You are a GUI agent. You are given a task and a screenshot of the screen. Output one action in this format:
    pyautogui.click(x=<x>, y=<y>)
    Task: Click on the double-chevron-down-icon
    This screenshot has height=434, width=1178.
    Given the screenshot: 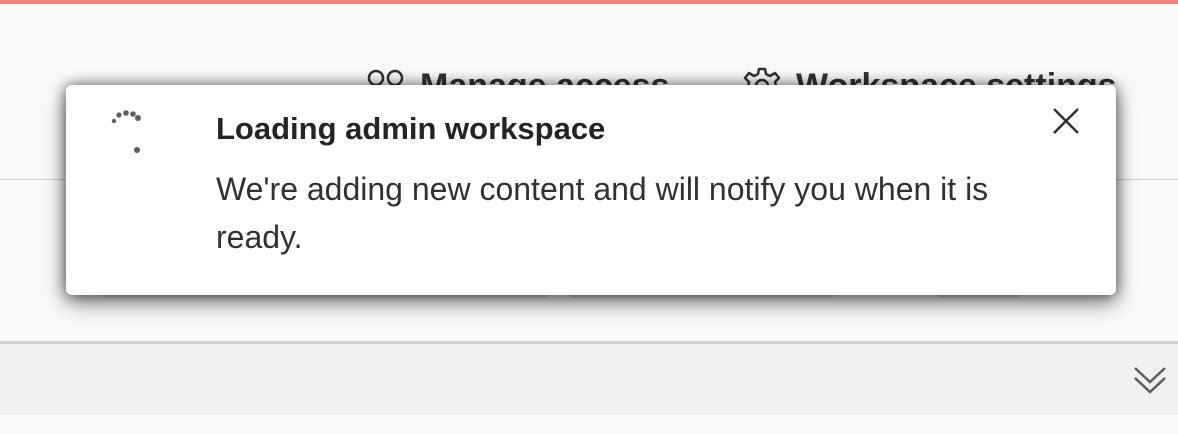 What is the action you would take?
    pyautogui.click(x=1150, y=378)
    